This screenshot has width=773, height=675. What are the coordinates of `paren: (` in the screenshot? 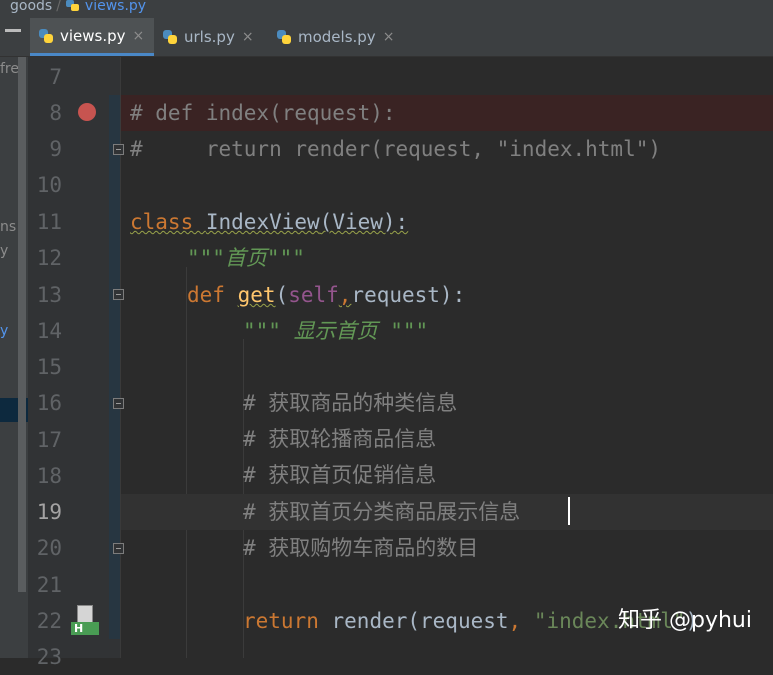 It's located at (282, 295).